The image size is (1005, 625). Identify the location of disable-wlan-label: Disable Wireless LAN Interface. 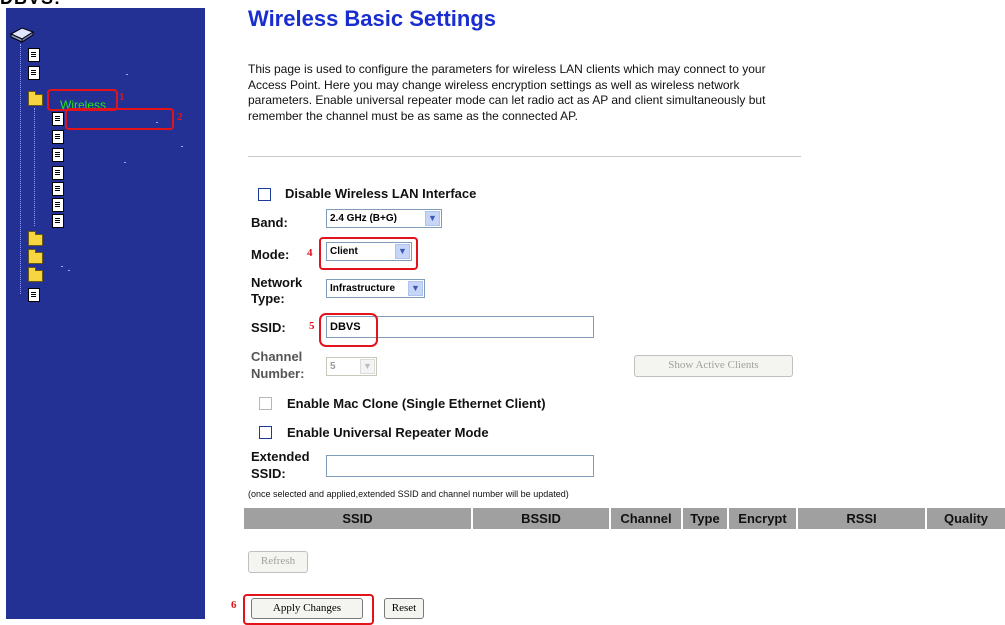
(381, 193).